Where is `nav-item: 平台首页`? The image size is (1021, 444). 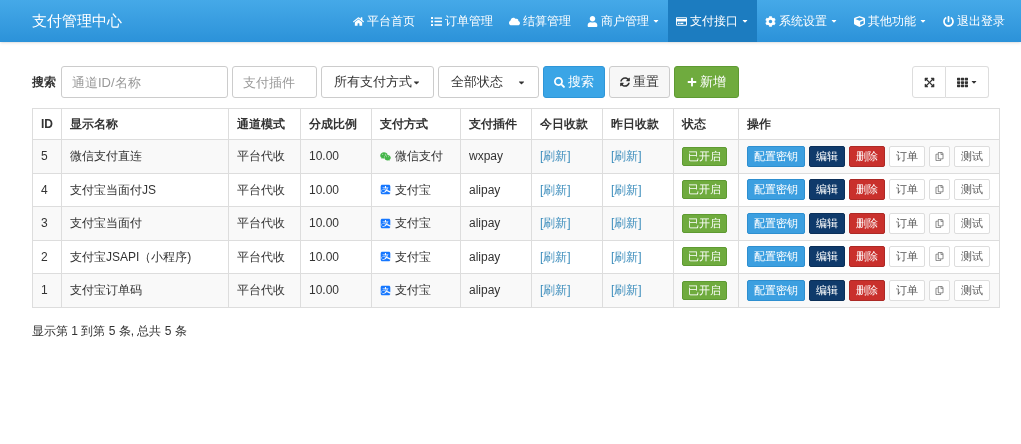
nav-item: 平台首页 is located at coordinates (384, 21).